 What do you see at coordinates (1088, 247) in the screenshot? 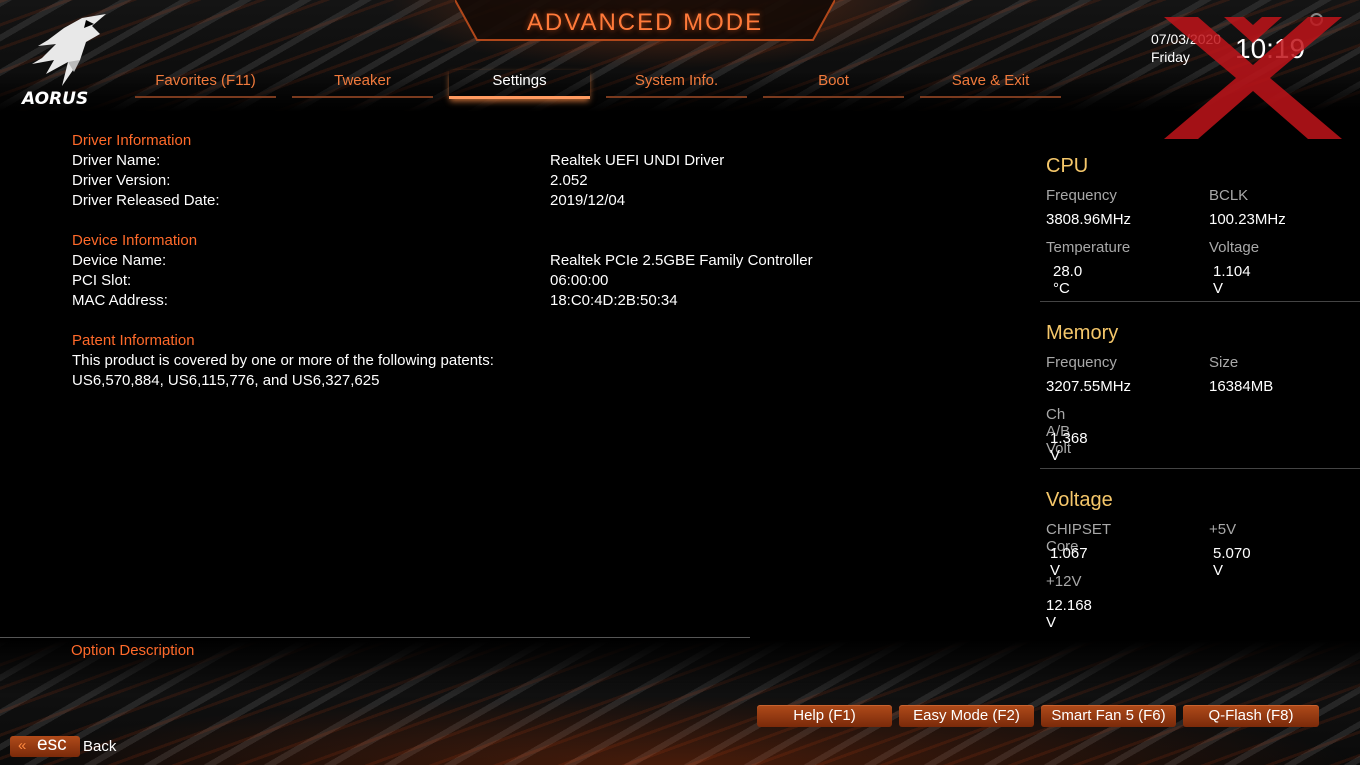
I see `cpu-temperature-label: Temperature` at bounding box center [1088, 247].